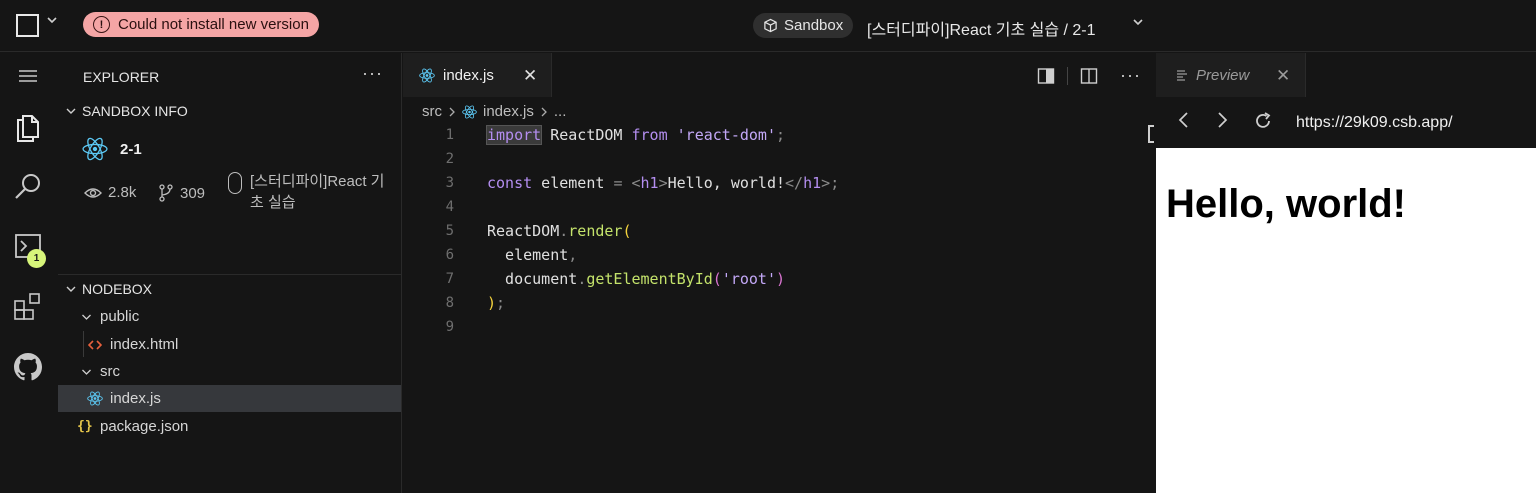  I want to click on eye-icon, so click(93, 192).